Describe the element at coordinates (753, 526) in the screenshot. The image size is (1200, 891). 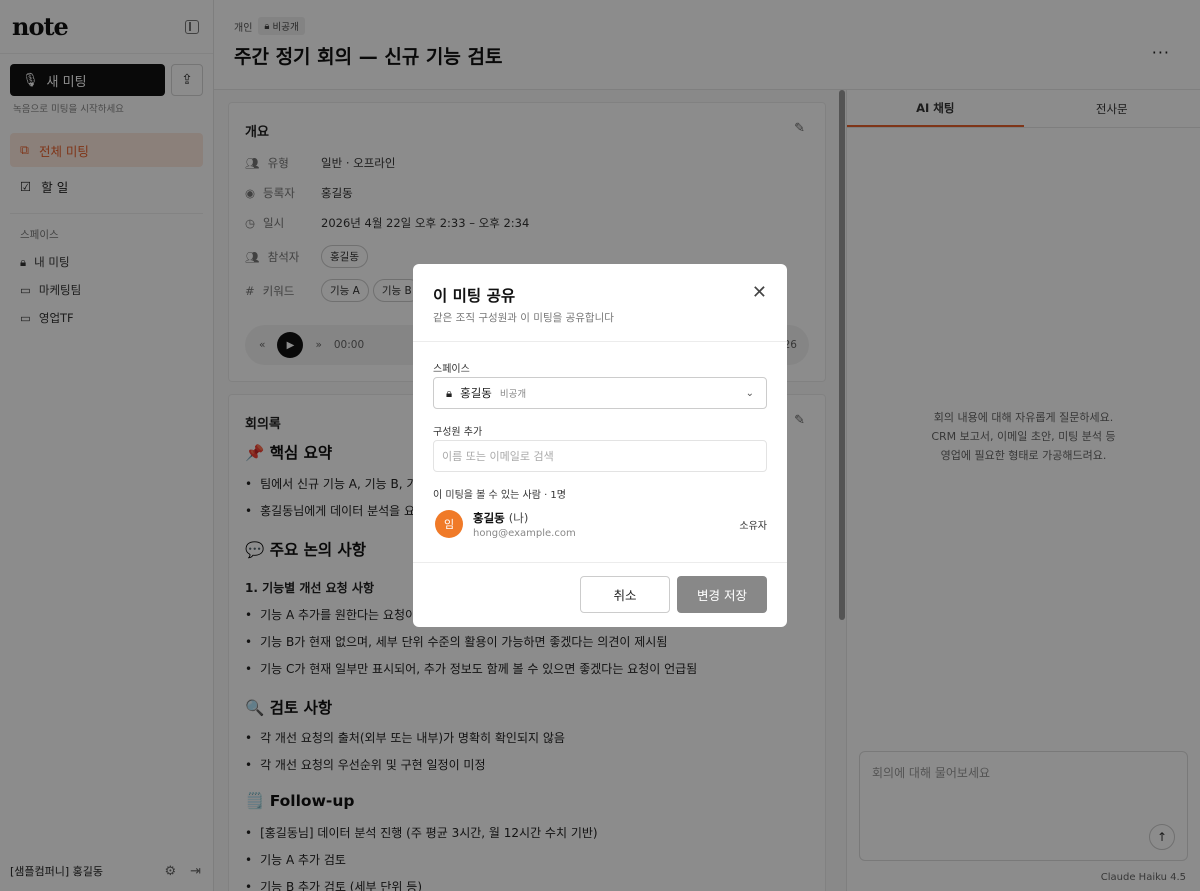
I see `member-role: 소유자` at that location.